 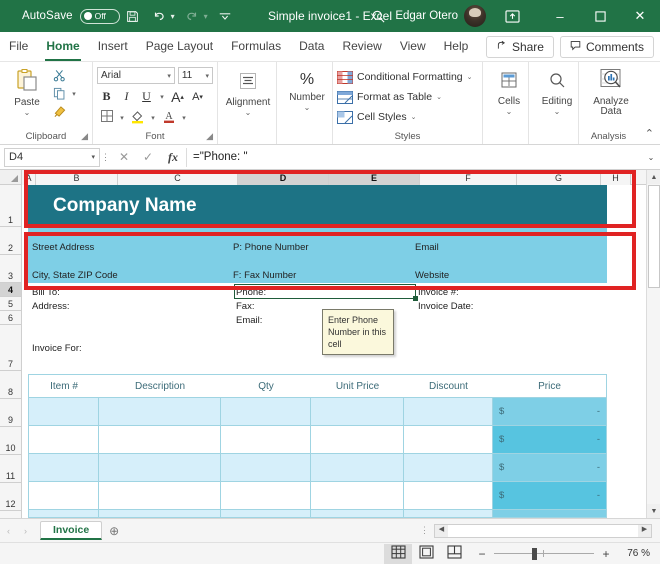 What do you see at coordinates (374, 177) in the screenshot?
I see `column-header-e: E` at bounding box center [374, 177].